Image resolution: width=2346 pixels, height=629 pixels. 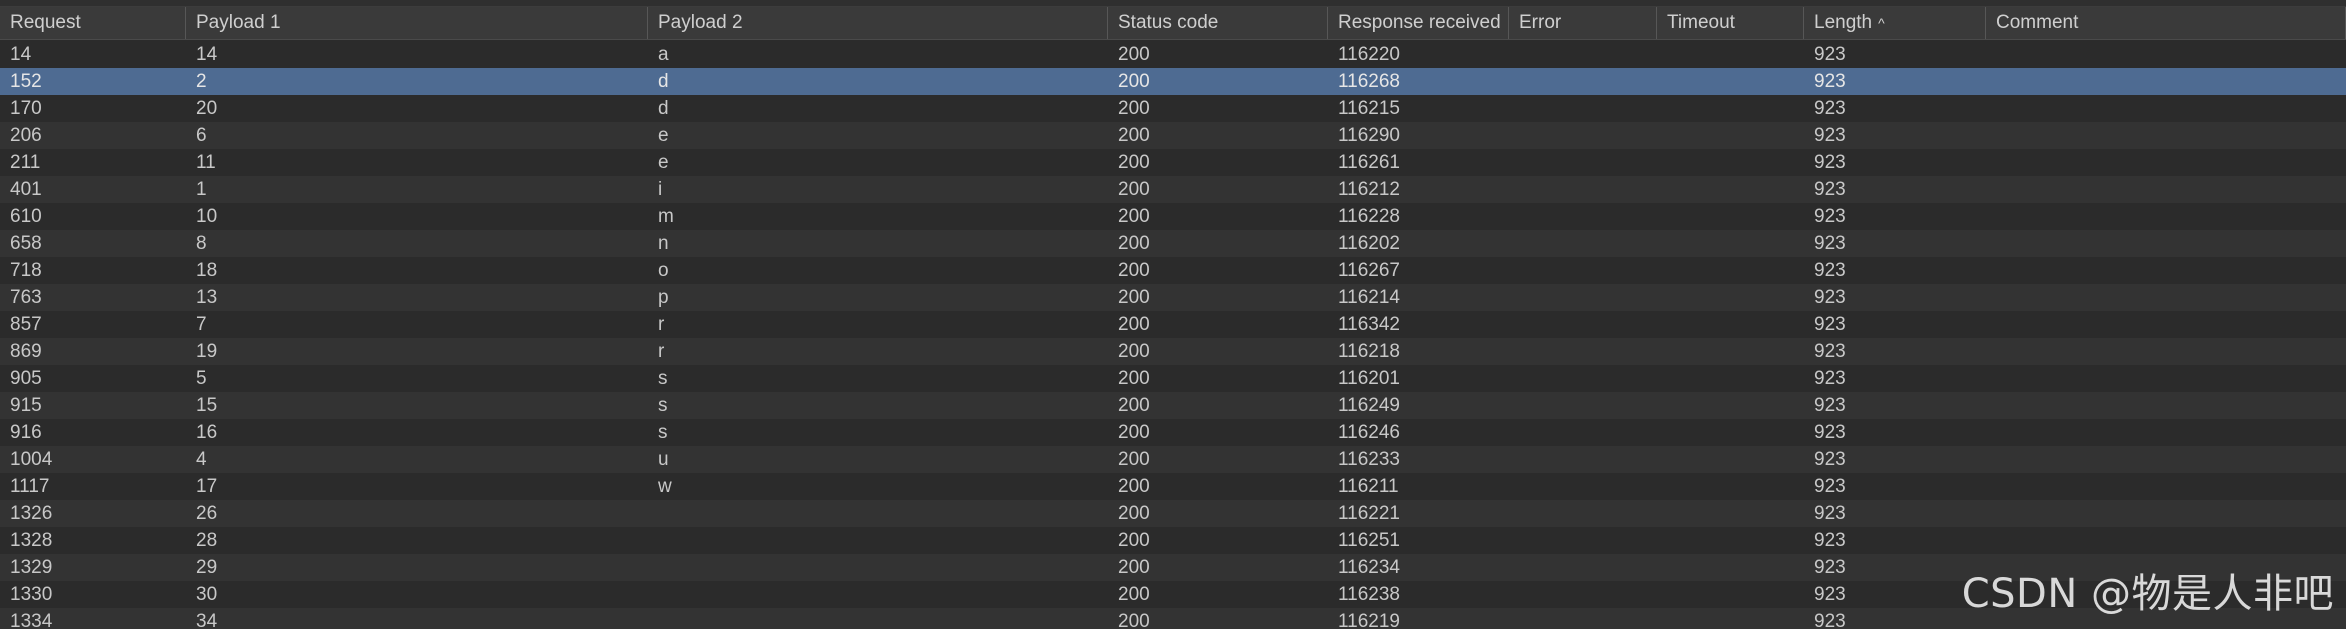 I want to click on table-row: 14 14 a 200 116220 923, so click(x=1173, y=54).